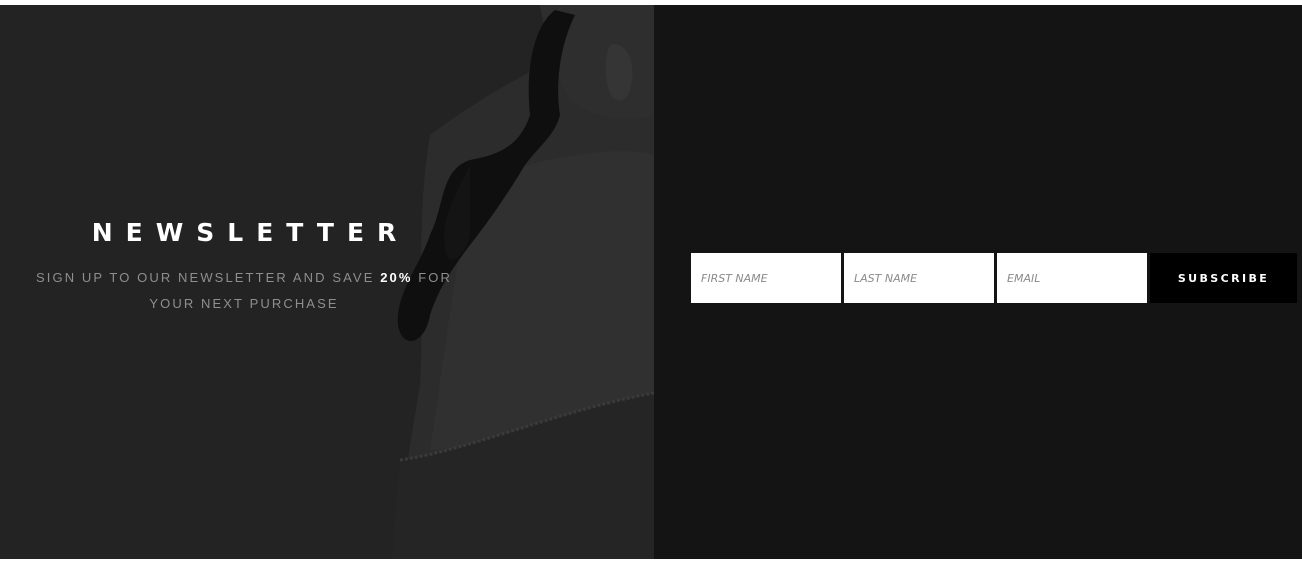 The image size is (1302, 561). Describe the element at coordinates (1223, 278) in the screenshot. I see `subscribe-button: SUBSCRIBE` at that location.